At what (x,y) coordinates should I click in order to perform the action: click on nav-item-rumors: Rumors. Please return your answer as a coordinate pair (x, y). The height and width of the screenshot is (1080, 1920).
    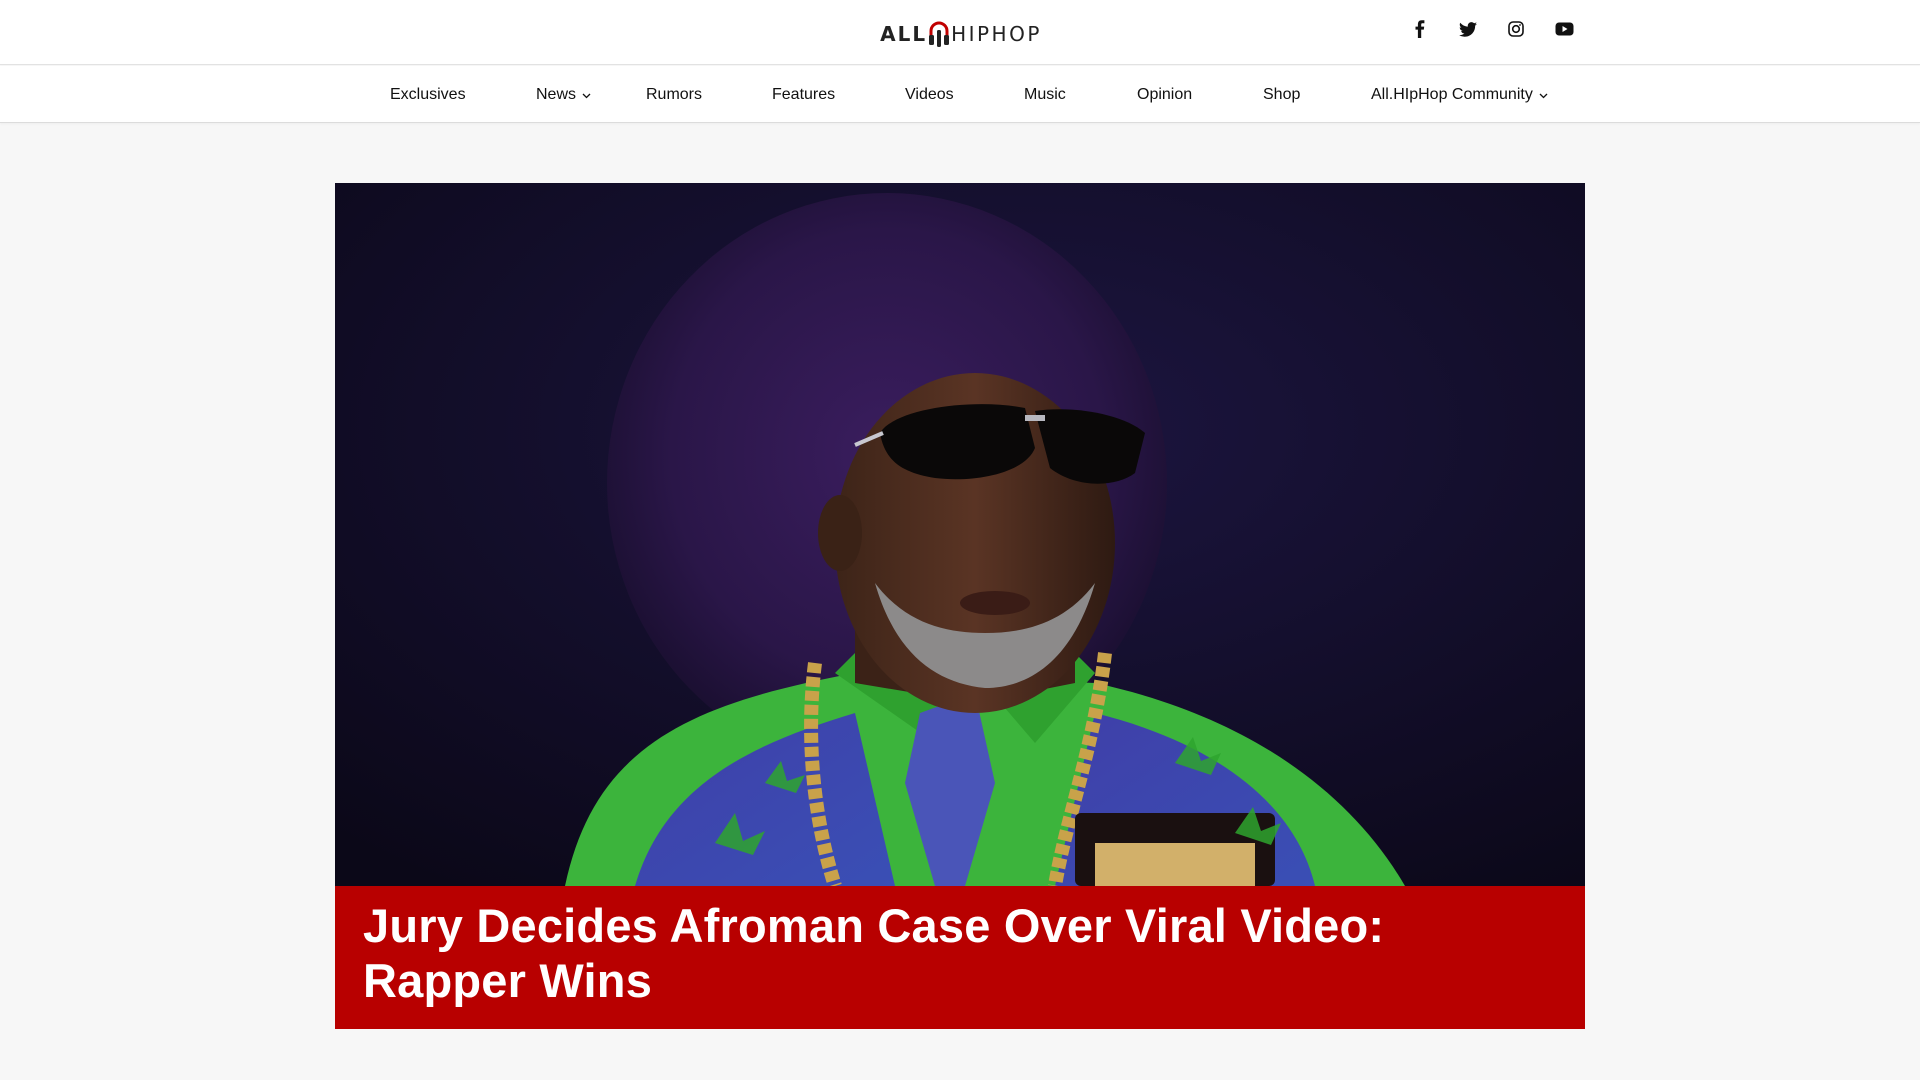
    Looking at the image, I should click on (674, 94).